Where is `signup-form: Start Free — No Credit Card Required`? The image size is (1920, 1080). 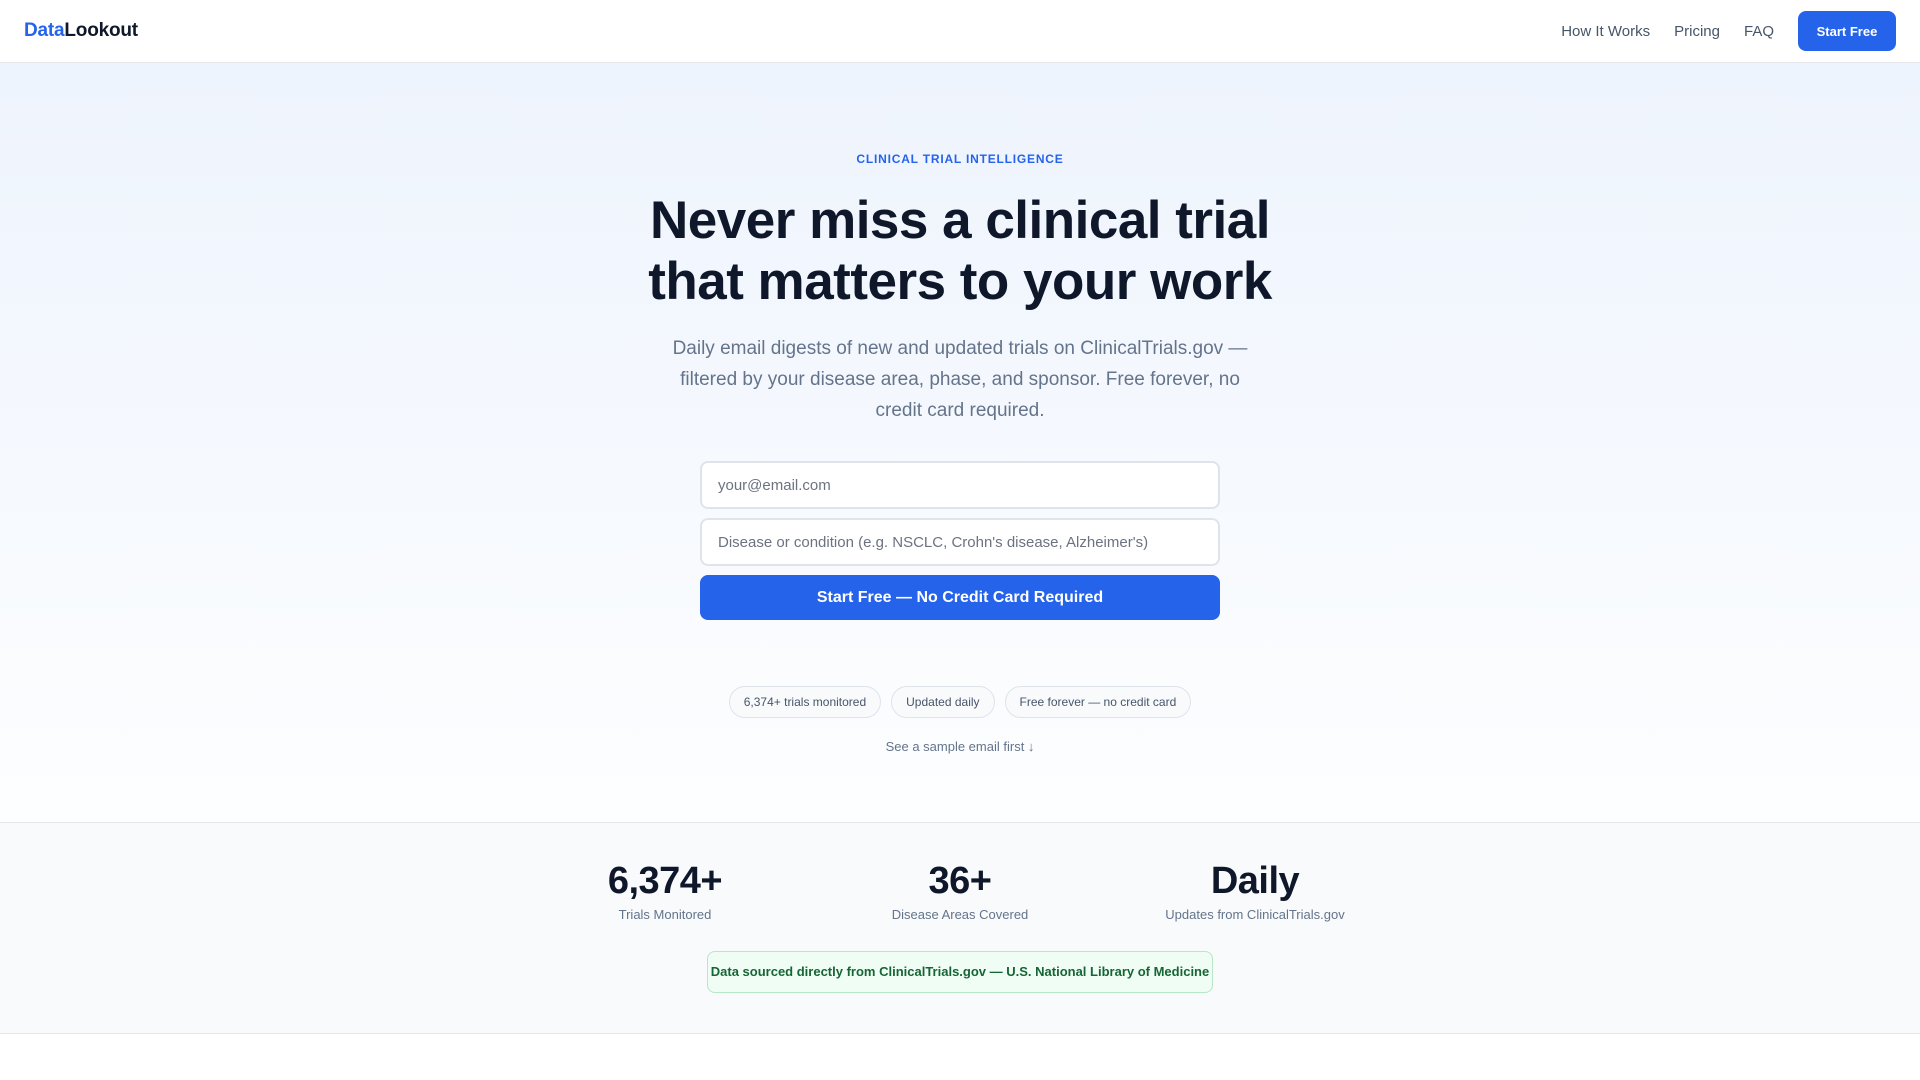 signup-form: Start Free — No Credit Card Required is located at coordinates (960, 540).